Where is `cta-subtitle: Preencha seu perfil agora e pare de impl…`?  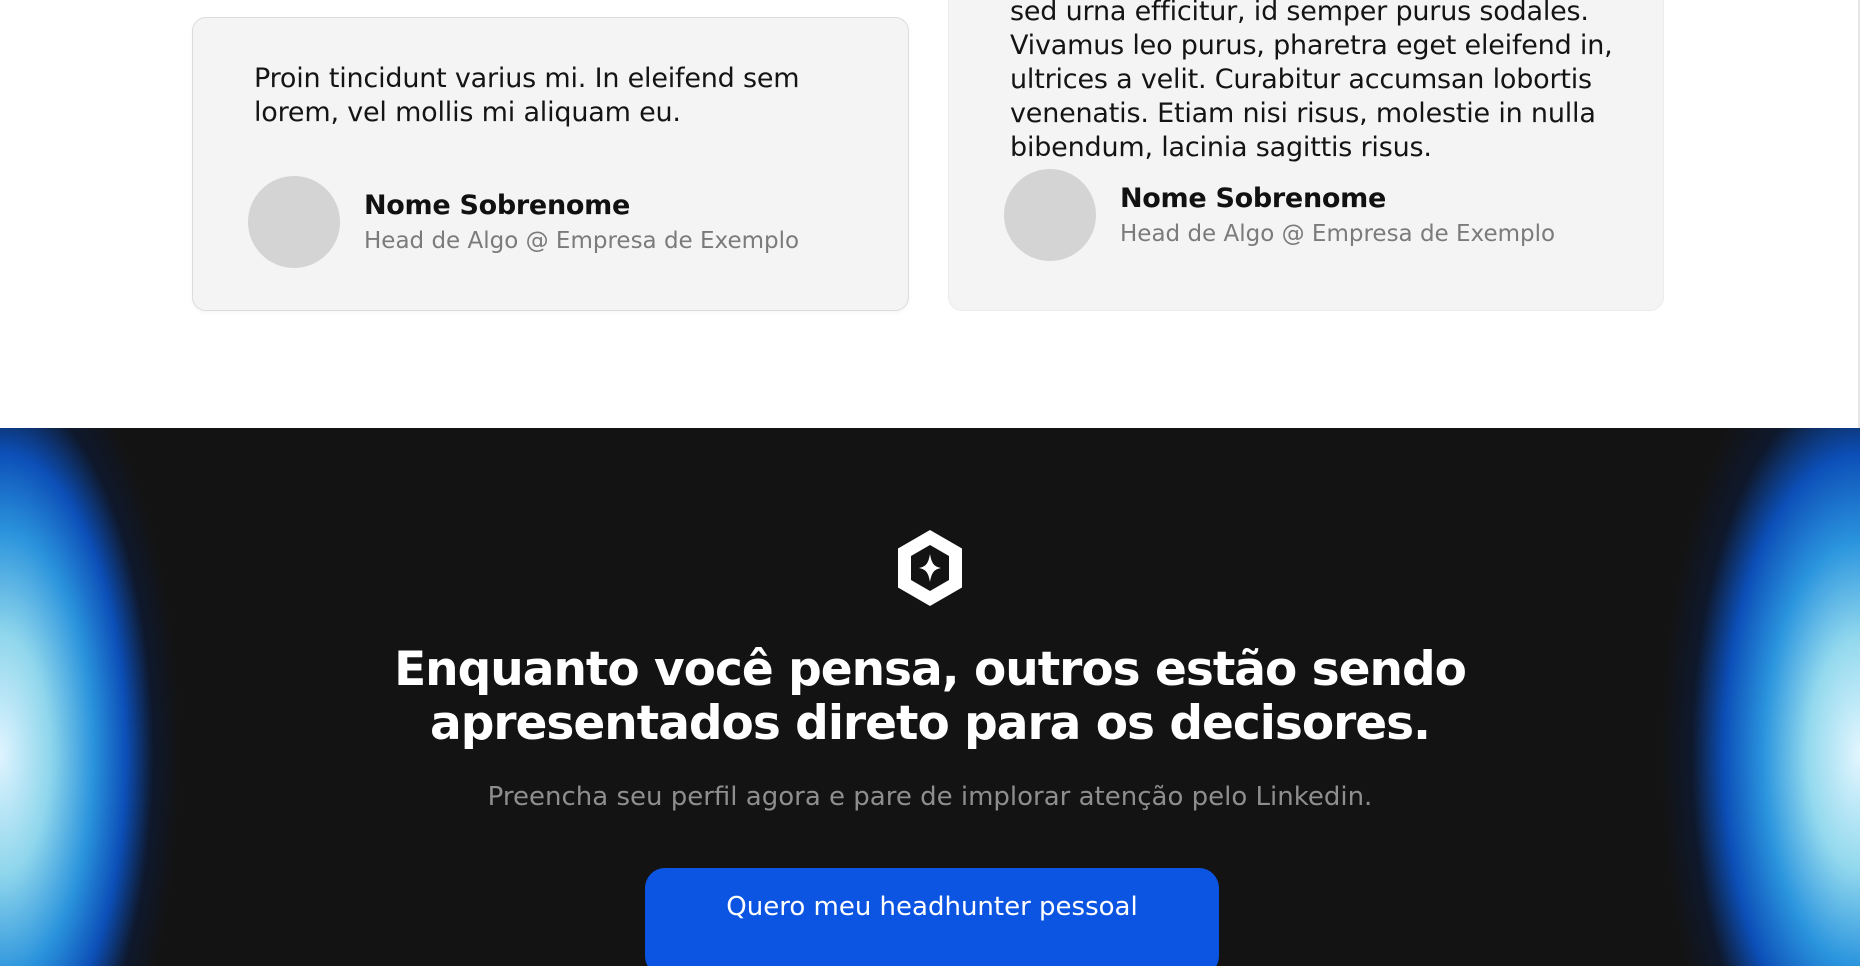 cta-subtitle: Preencha seu perfil agora e pare de impl… is located at coordinates (930, 797).